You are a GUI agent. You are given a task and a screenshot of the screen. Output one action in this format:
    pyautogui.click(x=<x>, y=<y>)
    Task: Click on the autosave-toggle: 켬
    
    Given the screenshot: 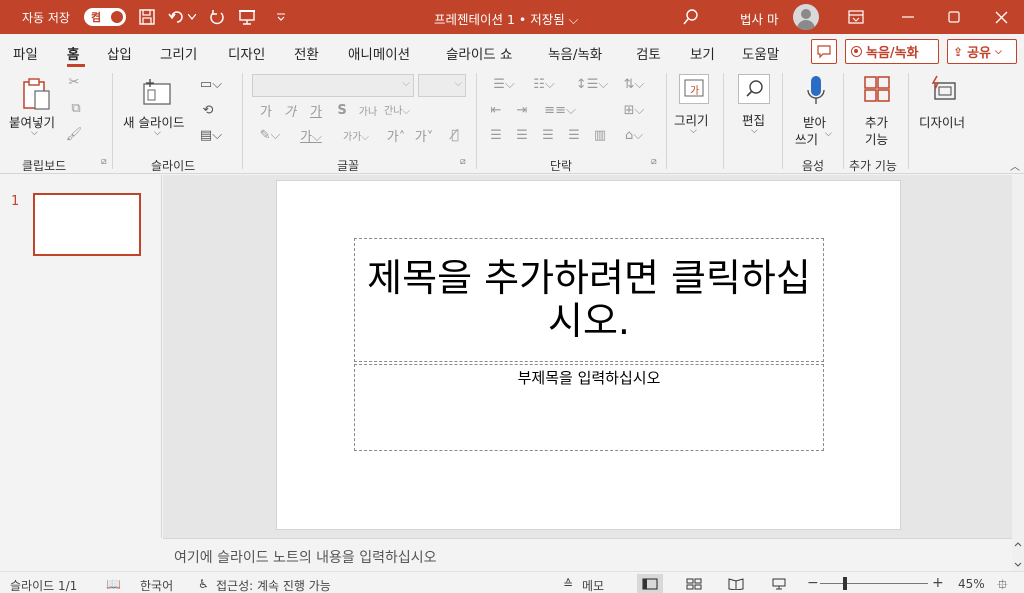 What is the action you would take?
    pyautogui.click(x=105, y=17)
    